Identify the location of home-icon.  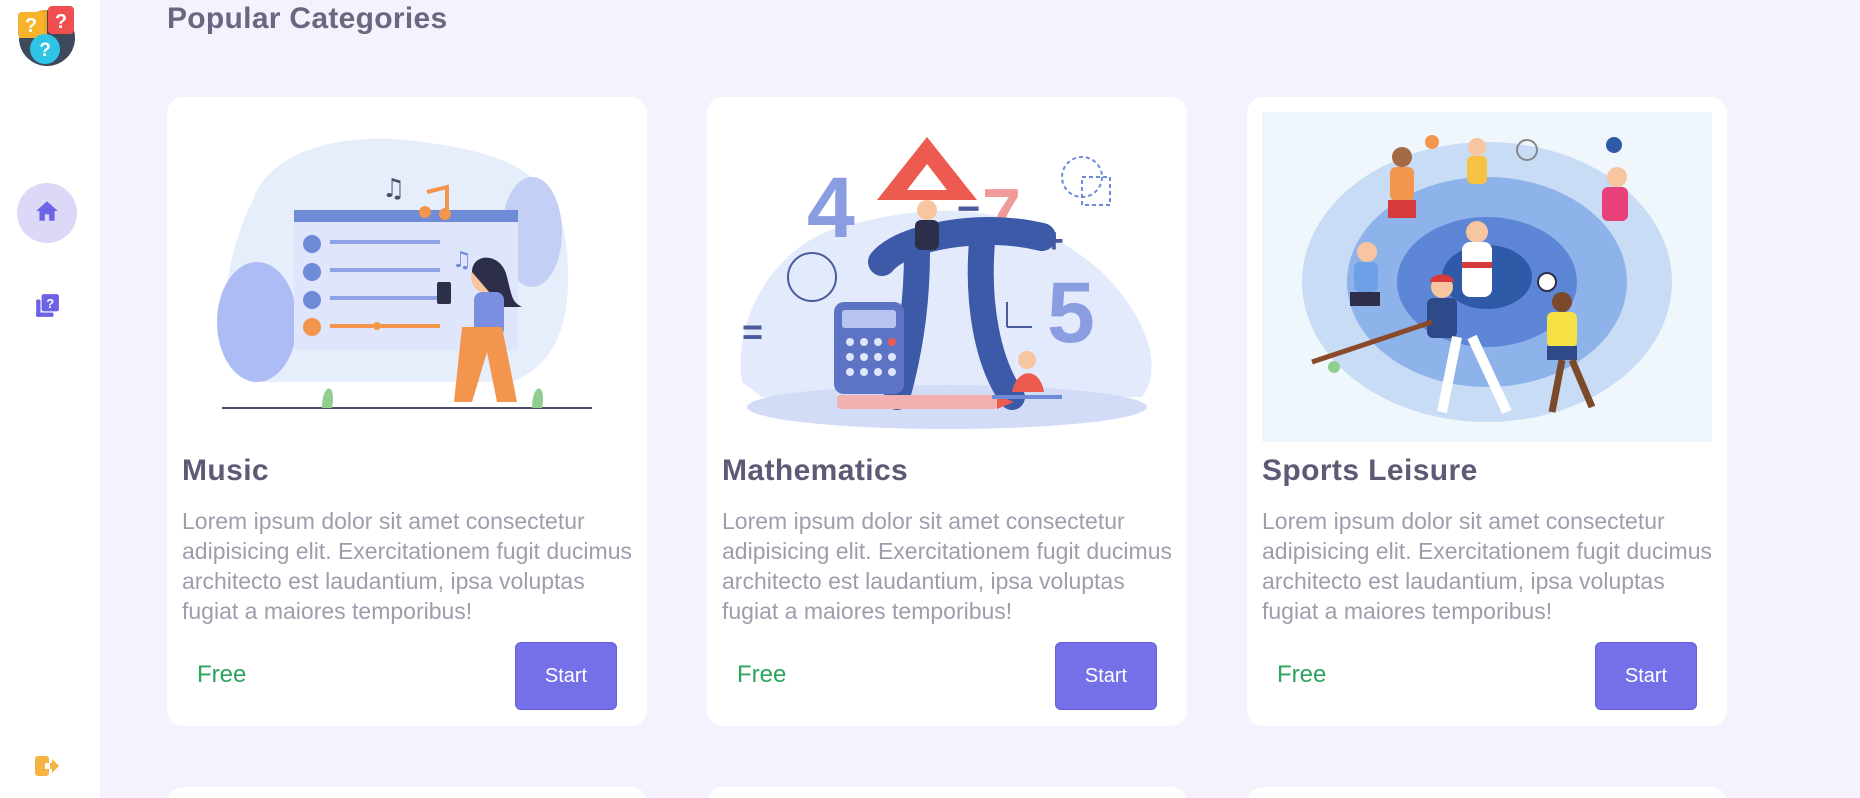
(47, 213).